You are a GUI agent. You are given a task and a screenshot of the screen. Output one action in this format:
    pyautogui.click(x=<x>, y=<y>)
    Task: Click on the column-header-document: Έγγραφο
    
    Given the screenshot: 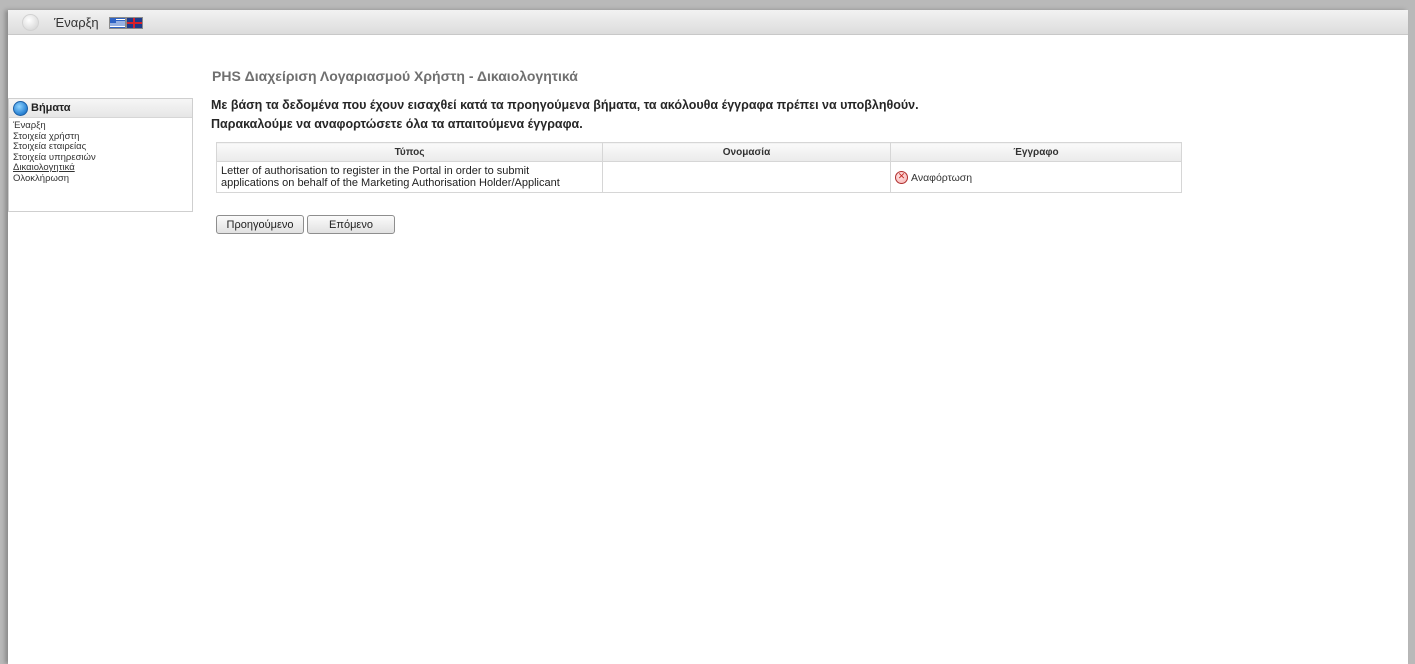 What is the action you would take?
    pyautogui.click(x=1036, y=152)
    